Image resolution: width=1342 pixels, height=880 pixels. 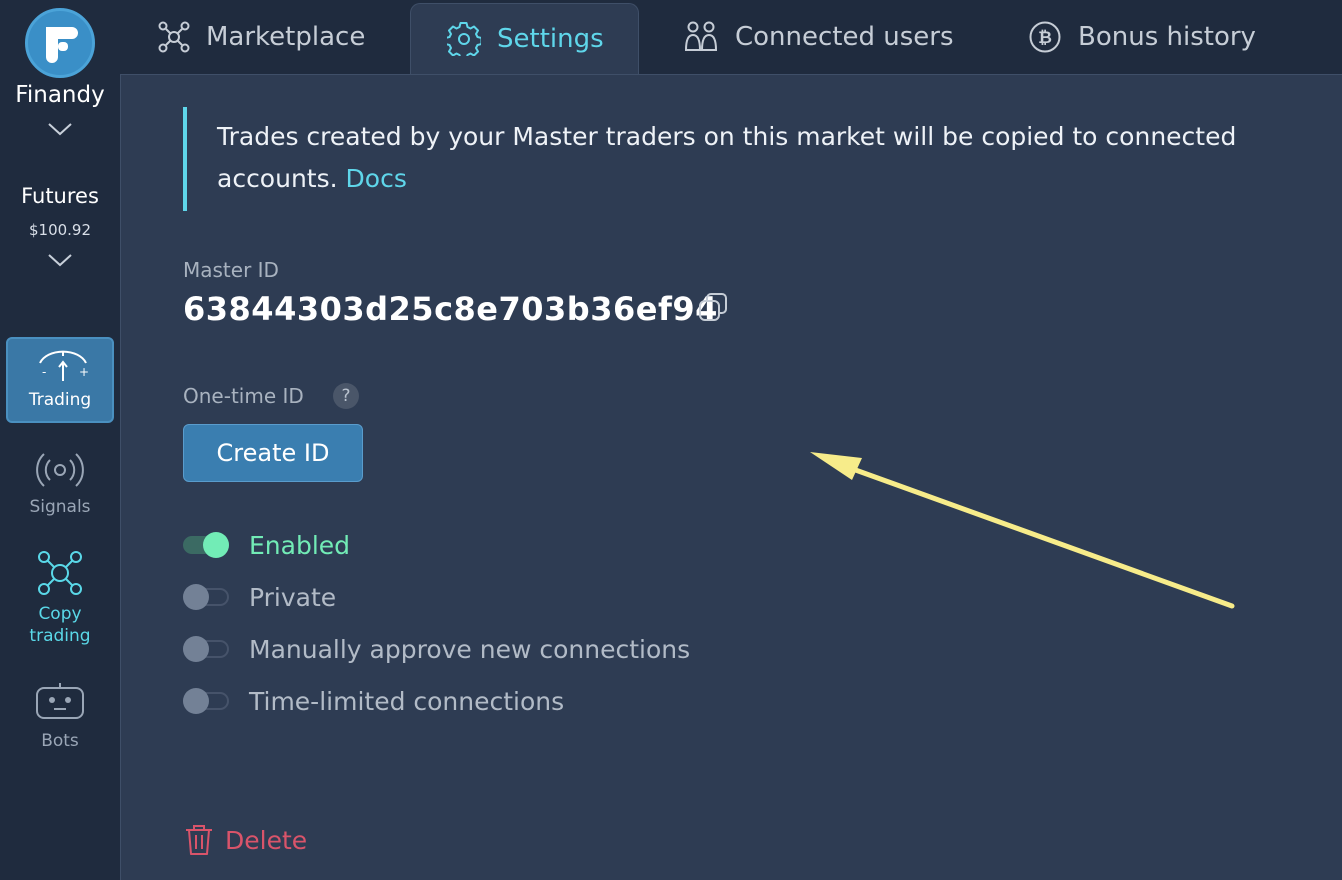 I want to click on account-type: Futures, so click(x=60, y=196).